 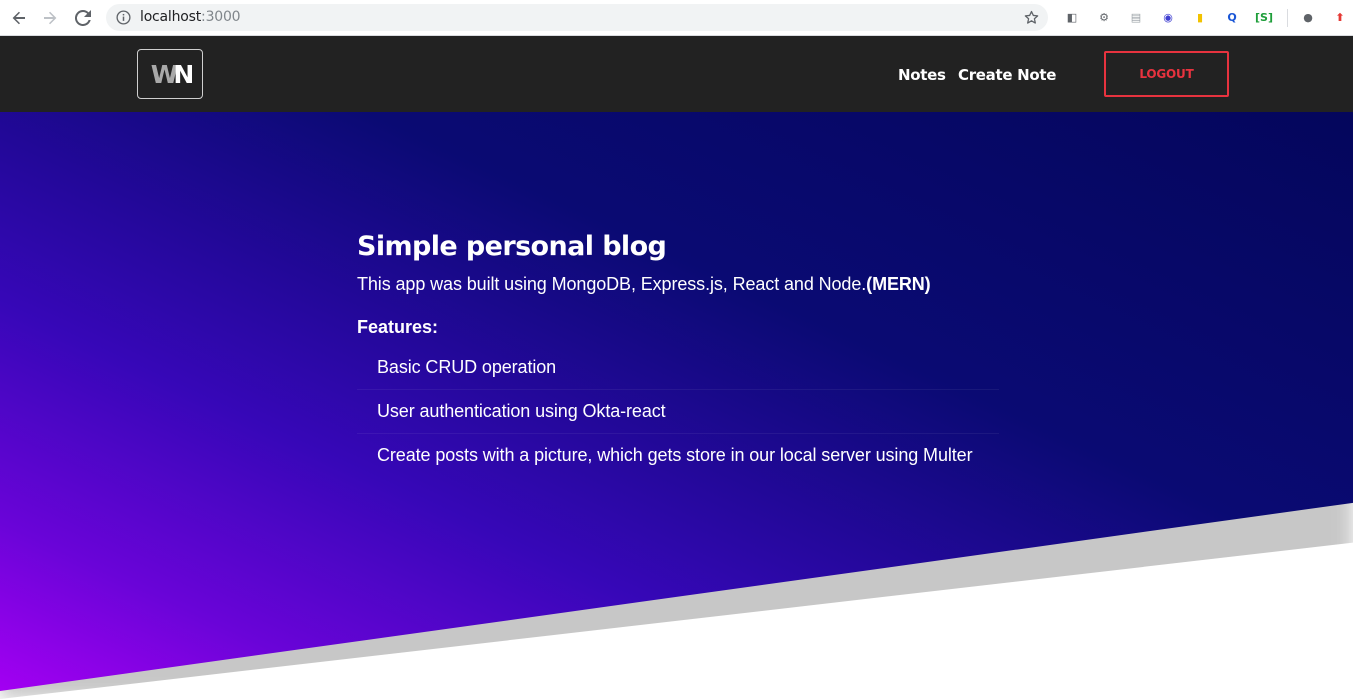 I want to click on extension-icon-5: ▮, so click(x=1200, y=17).